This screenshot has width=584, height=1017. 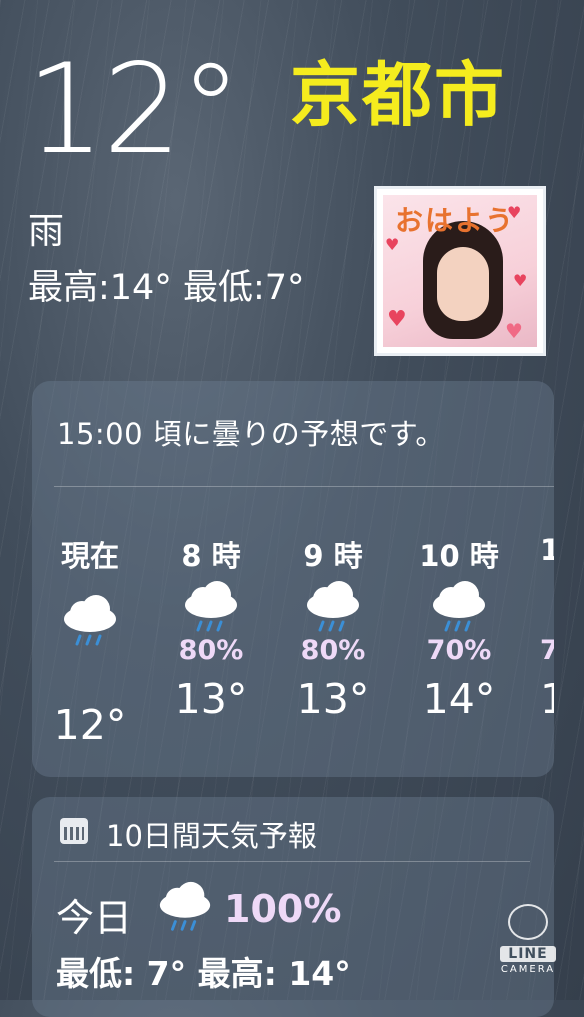 I want to click on today-high-low: 最低: 7° 最高: 14°, so click(x=203, y=973).